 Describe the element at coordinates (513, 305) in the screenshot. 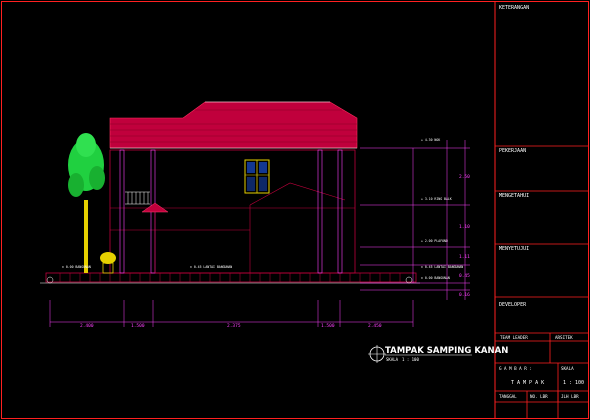

I see `tb-developer: DEVELOPER` at that location.